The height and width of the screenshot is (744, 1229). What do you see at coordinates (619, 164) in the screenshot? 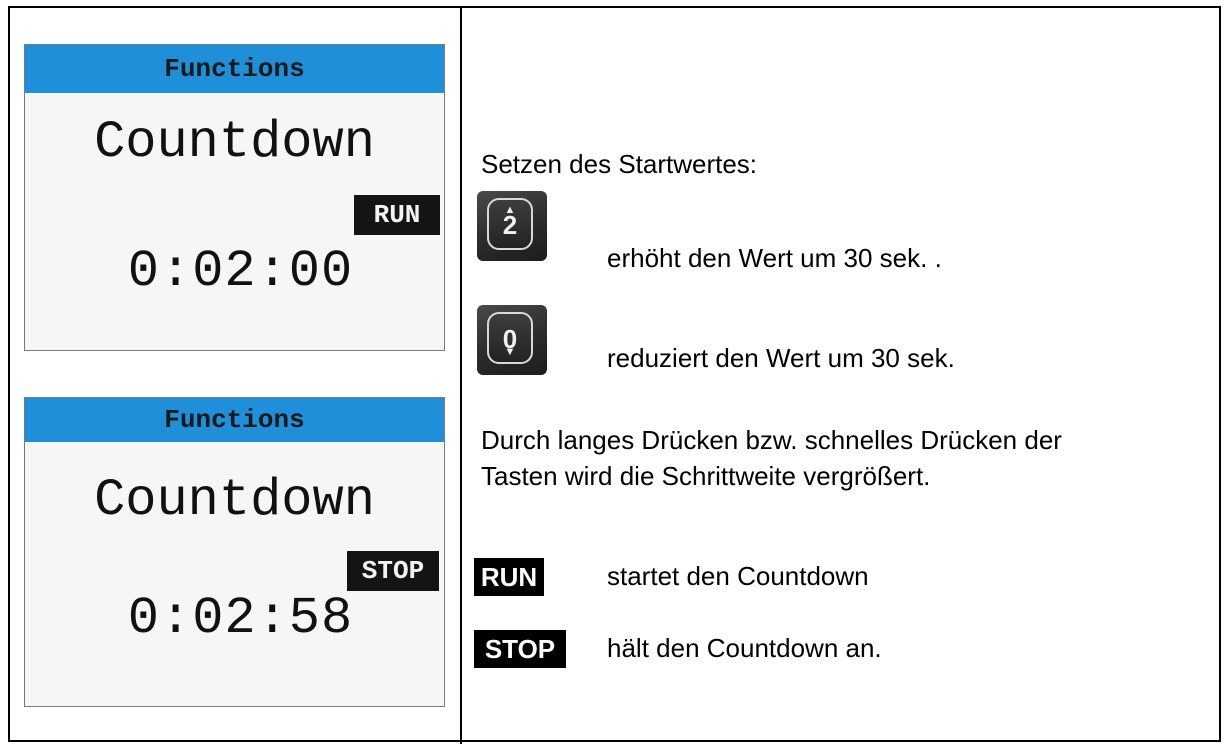
I see `section-heading: Setzen des Startwertes:` at bounding box center [619, 164].